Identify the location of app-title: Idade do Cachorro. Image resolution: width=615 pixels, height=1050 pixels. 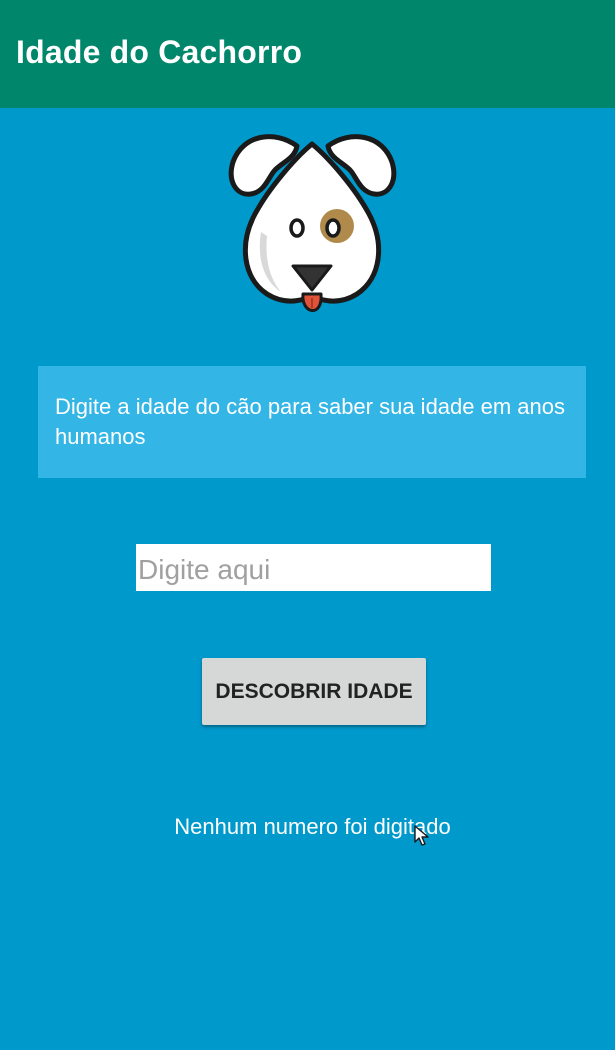
(159, 52).